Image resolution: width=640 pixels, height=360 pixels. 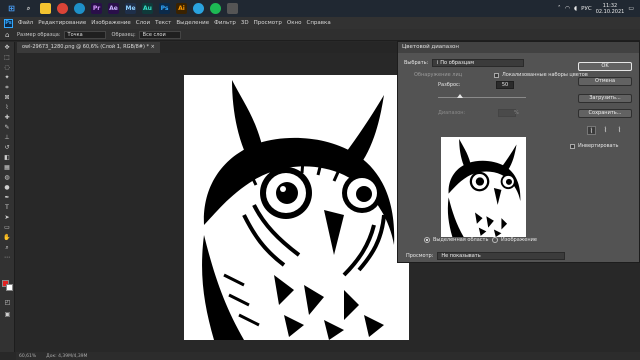 What do you see at coordinates (559, 8) in the screenshot?
I see `tray-up-arrow-icon: ˄` at bounding box center [559, 8].